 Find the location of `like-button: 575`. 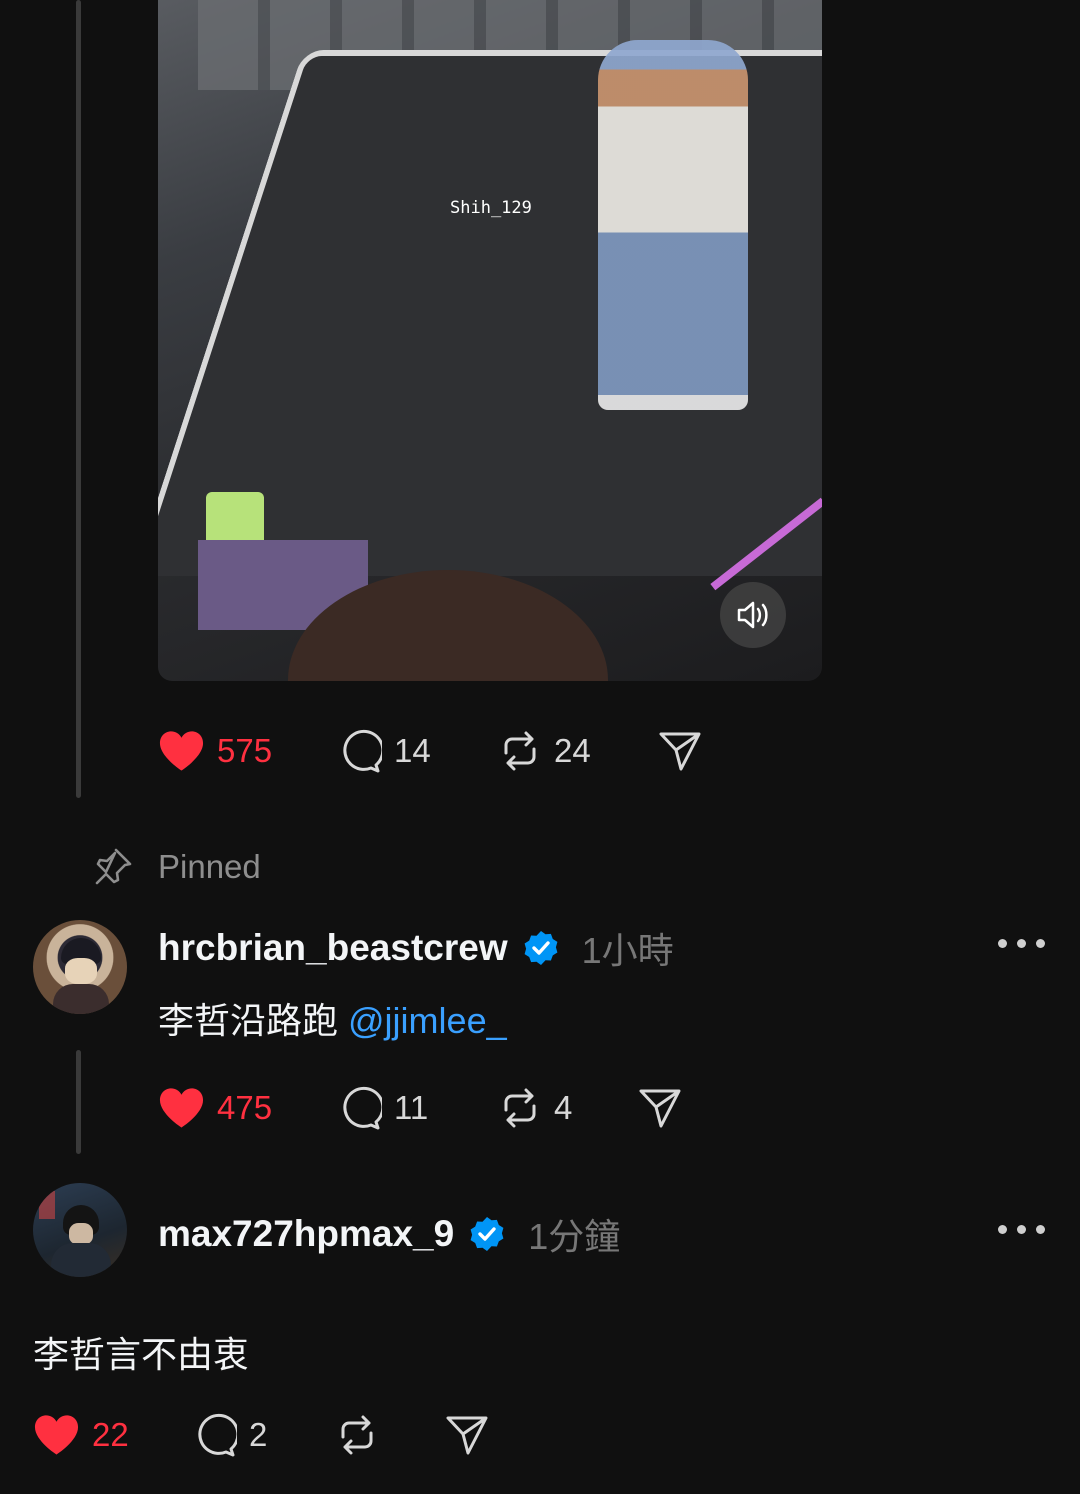

like-button: 575 is located at coordinates (248, 751).